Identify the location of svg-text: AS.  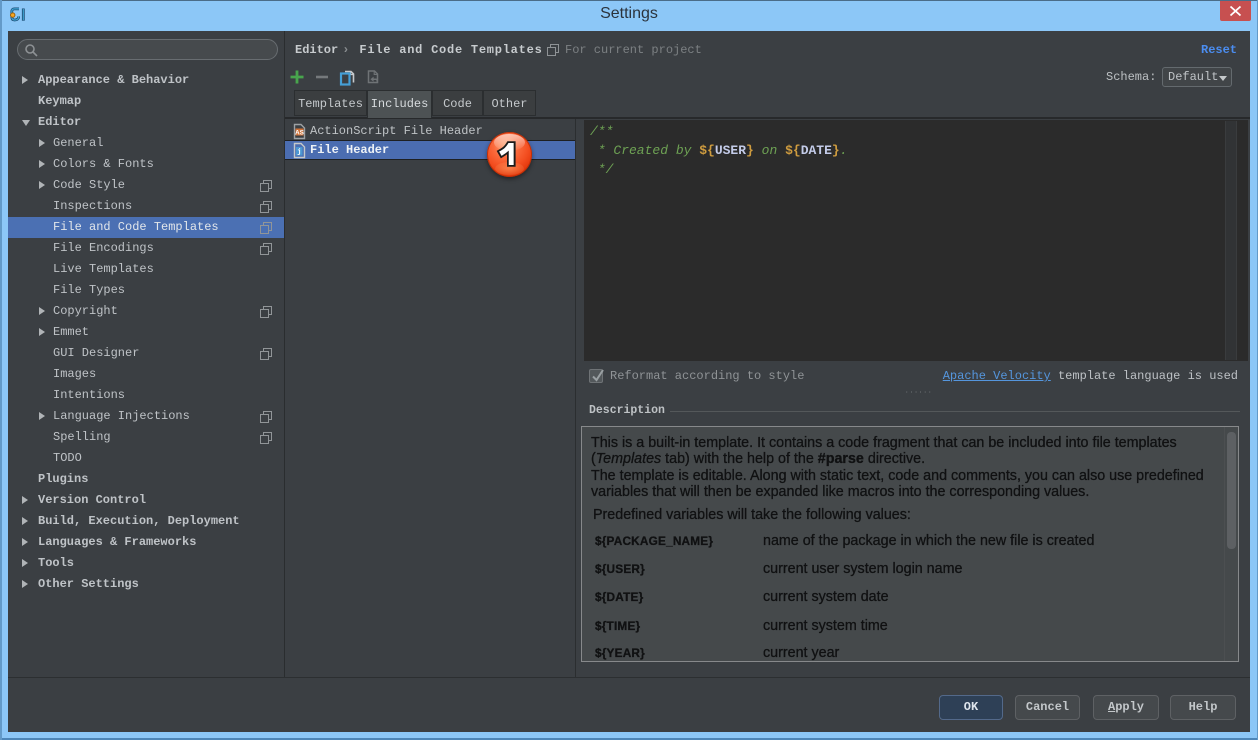
(300, 133).